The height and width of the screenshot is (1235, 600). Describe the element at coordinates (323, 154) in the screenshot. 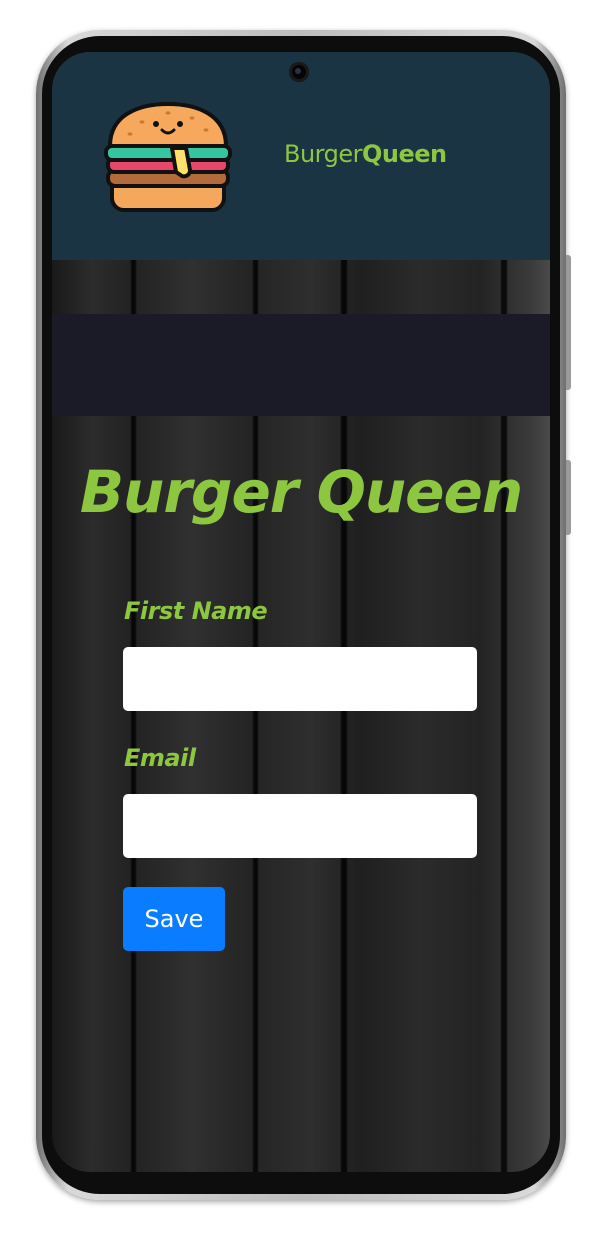

I see `brand-regular: Burger` at that location.